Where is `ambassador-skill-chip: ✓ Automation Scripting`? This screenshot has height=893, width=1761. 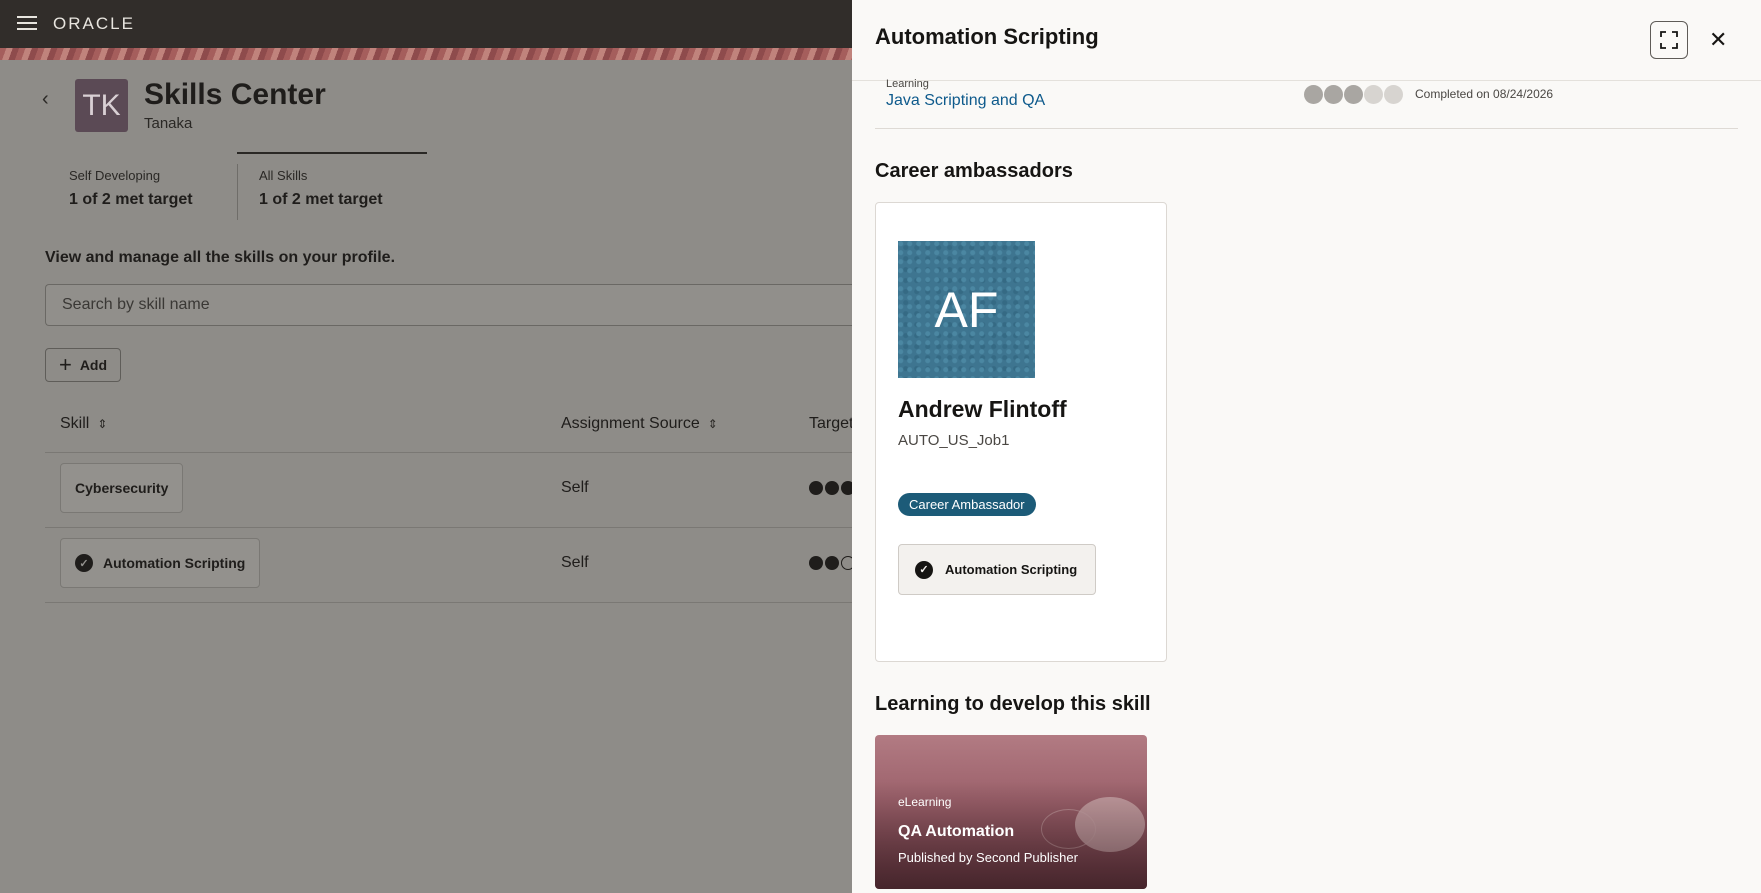
ambassador-skill-chip: ✓ Automation Scripting is located at coordinates (997, 569).